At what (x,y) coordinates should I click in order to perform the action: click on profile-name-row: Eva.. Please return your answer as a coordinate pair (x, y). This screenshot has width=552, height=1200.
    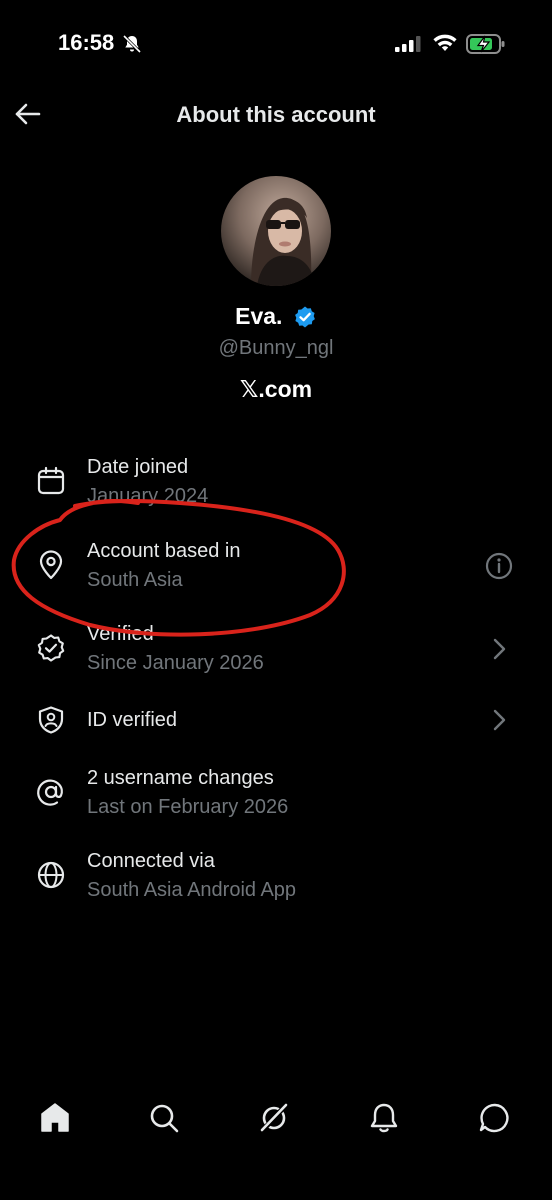
    Looking at the image, I should click on (276, 316).